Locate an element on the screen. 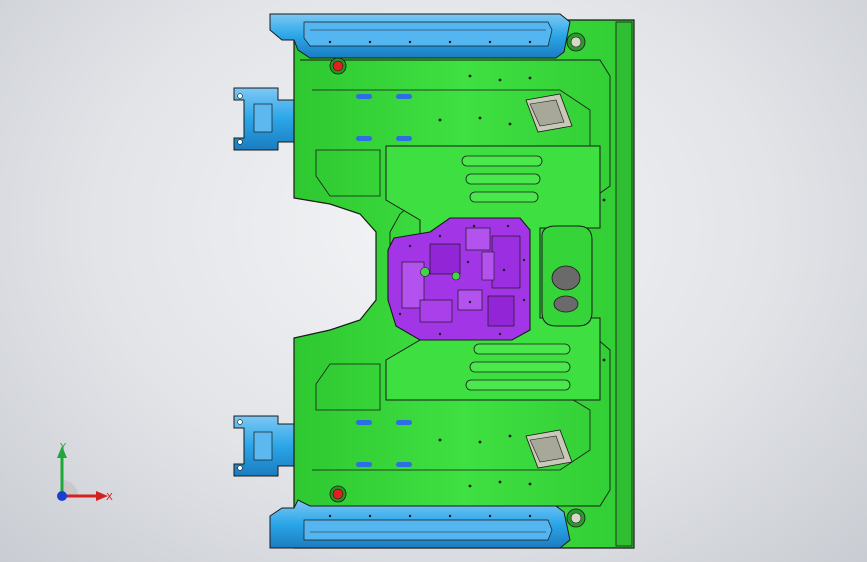  z-axis-dot-icon is located at coordinates (62, 496).